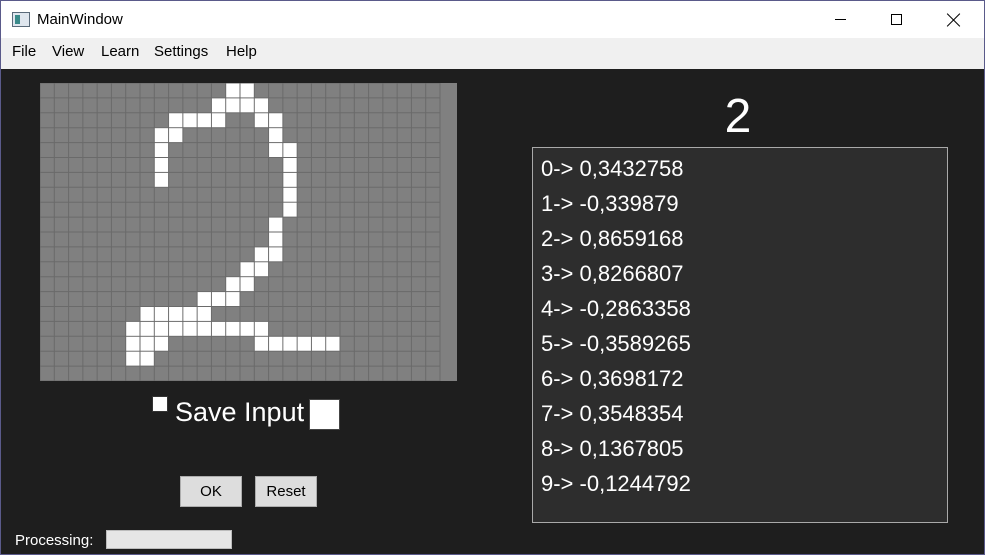 The width and height of the screenshot is (985, 555). I want to click on save-input-label: Save Input, so click(240, 412).